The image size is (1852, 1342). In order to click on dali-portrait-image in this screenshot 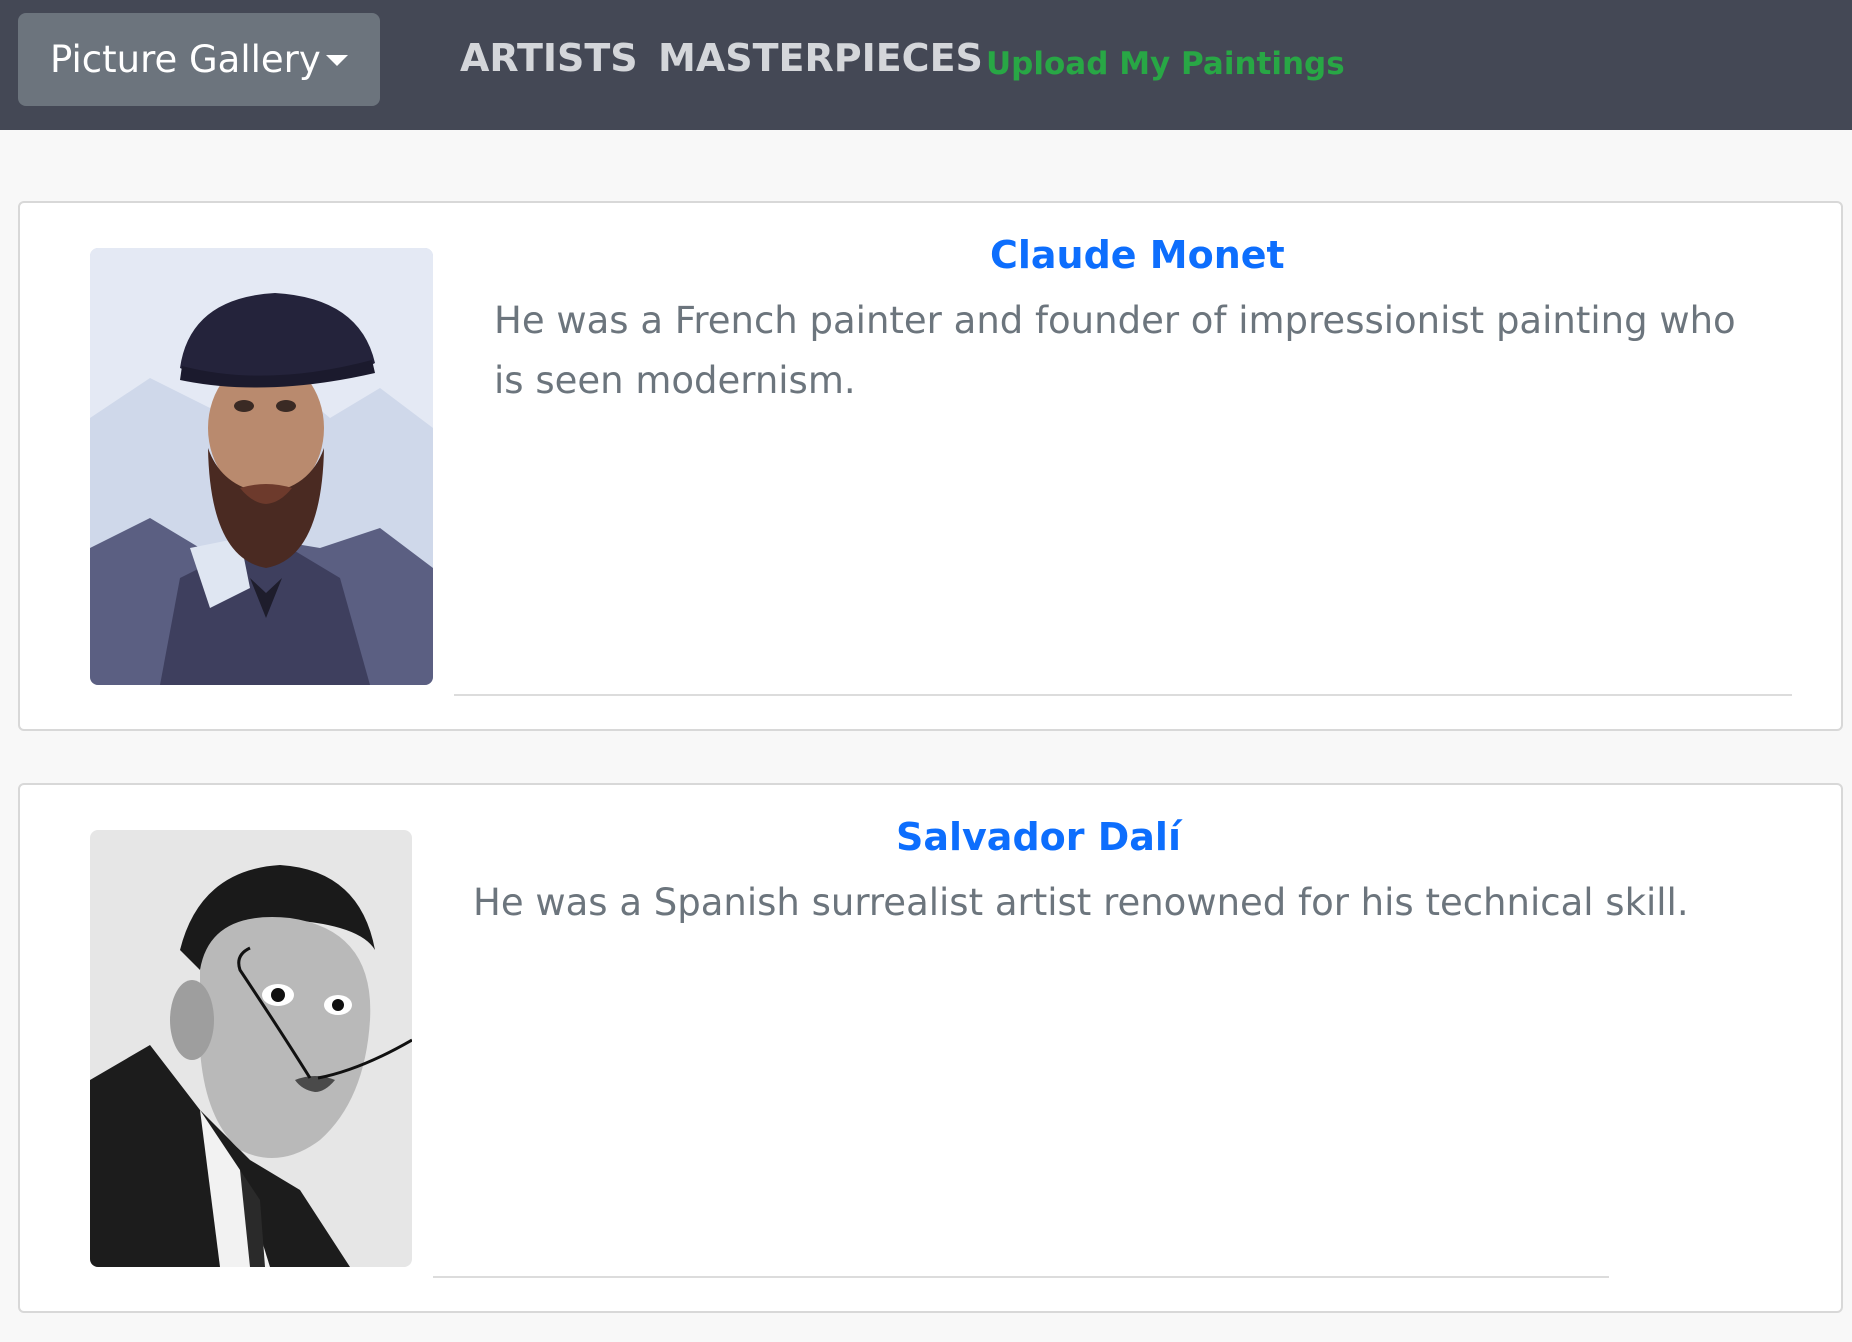, I will do `click(251, 1048)`.